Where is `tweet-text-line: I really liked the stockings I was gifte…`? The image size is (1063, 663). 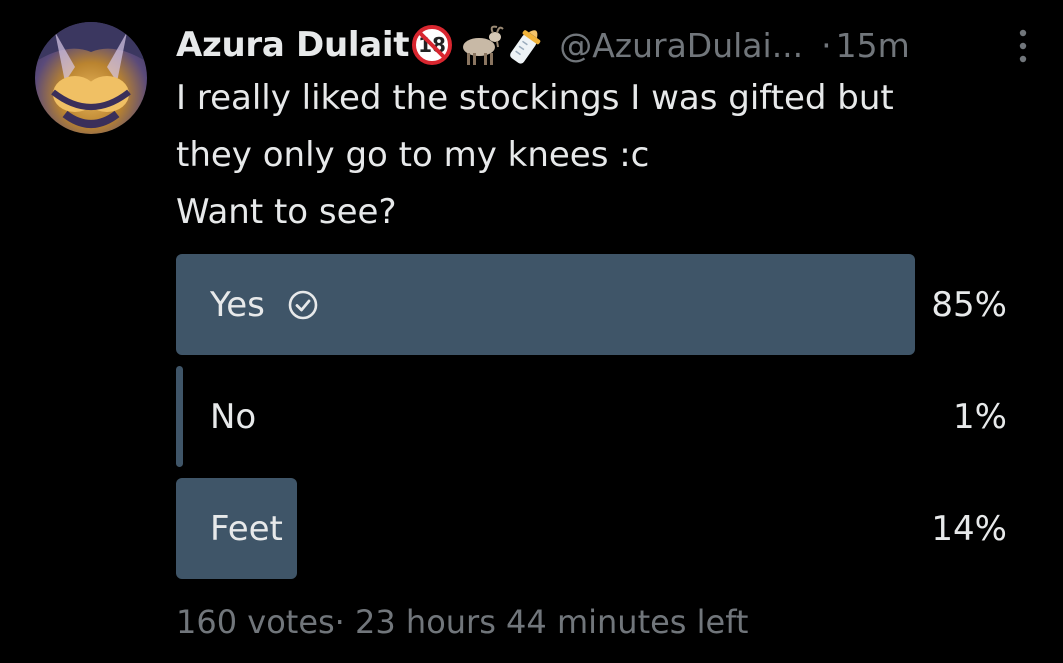
tweet-text-line: I really liked the stockings I was gifte… is located at coordinates (535, 98).